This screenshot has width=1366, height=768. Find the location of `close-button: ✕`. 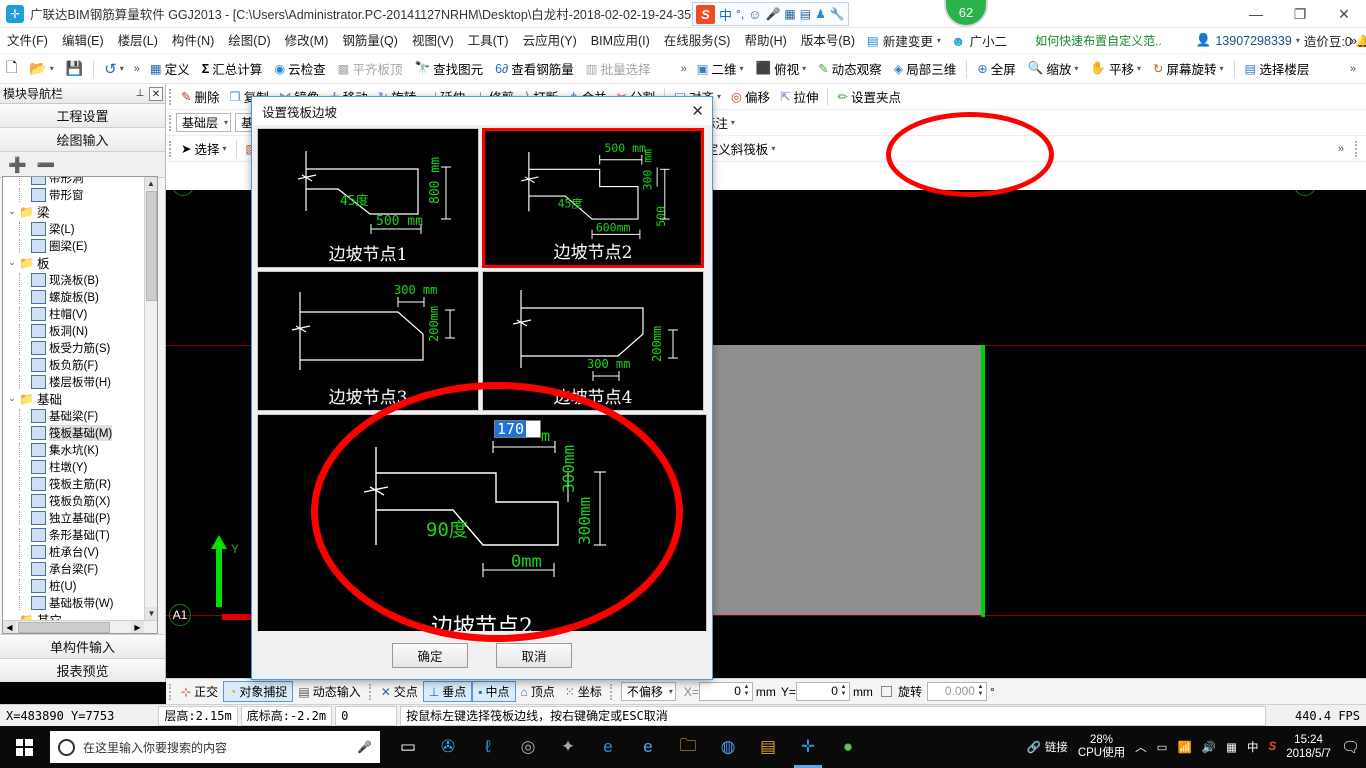

close-button: ✕ is located at coordinates (1344, 14).